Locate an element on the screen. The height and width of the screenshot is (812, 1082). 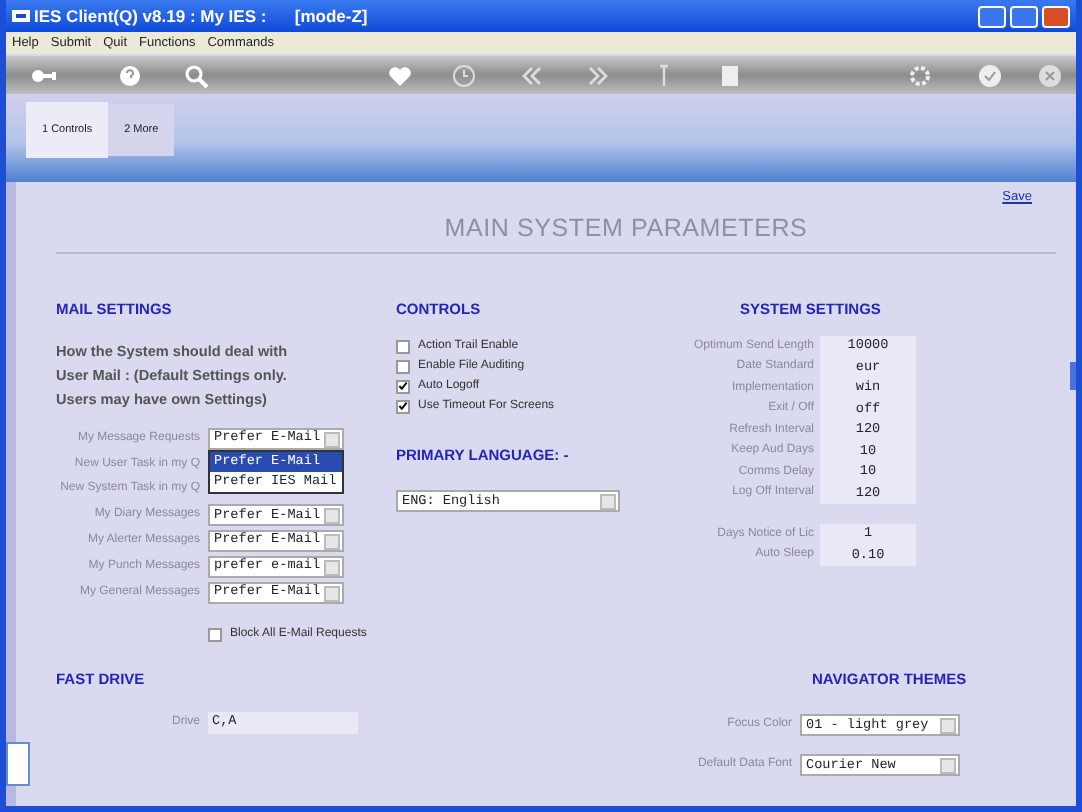
page-title: MAIN SYSTEM PARAMETERS is located at coordinates (626, 228).